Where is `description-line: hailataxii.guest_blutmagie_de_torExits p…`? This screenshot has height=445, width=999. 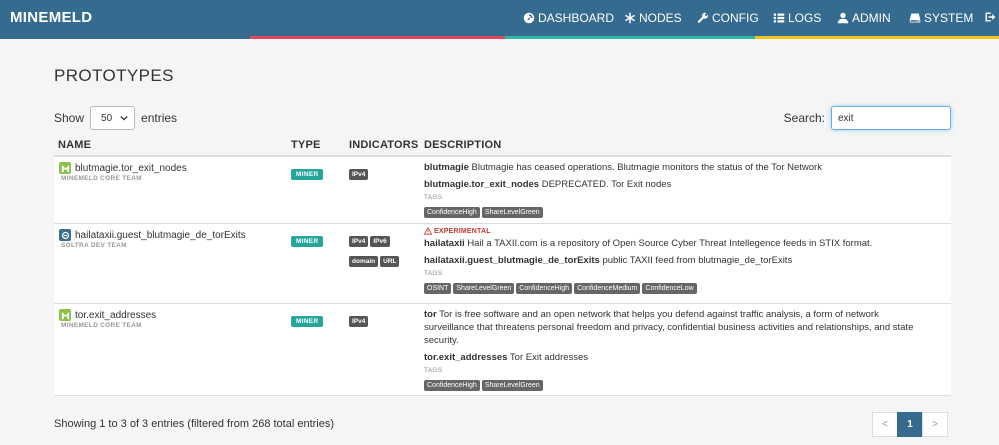 description-line: hailataxii.guest_blutmagie_de_torExits p… is located at coordinates (684, 260).